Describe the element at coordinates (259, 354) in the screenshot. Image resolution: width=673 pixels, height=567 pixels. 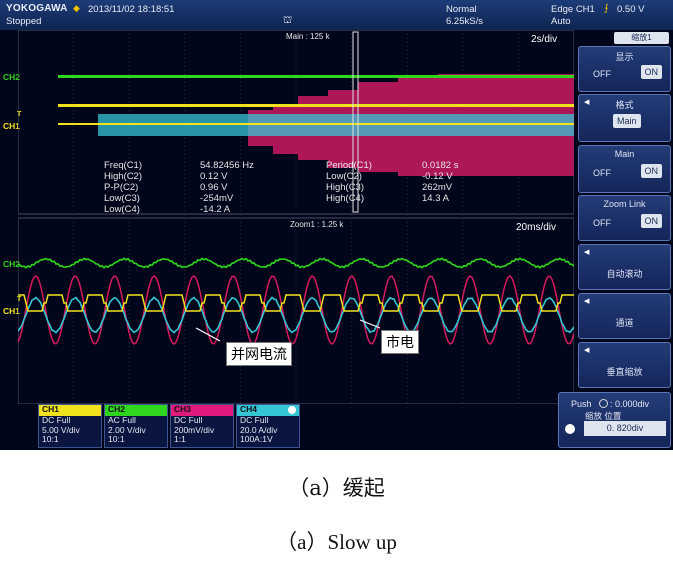
I see `grid-current-callout: 并网电流` at that location.